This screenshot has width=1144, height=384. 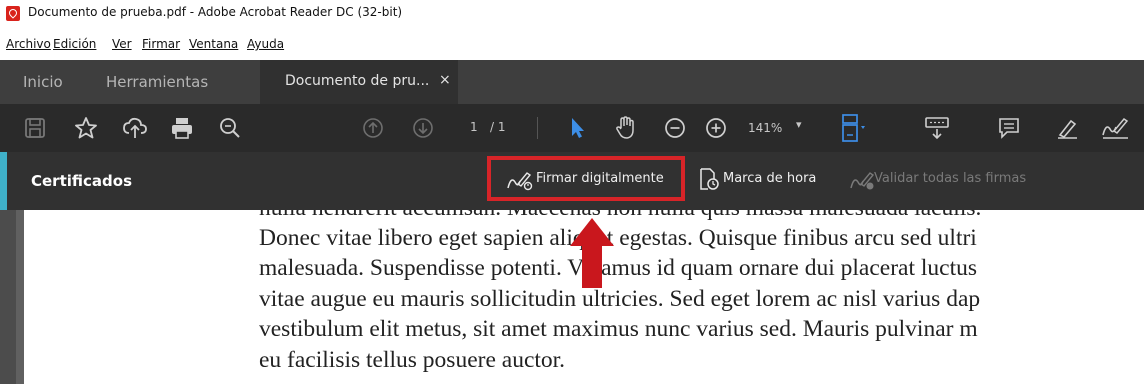 I want to click on sign-pen-icon, so click(x=1115, y=128).